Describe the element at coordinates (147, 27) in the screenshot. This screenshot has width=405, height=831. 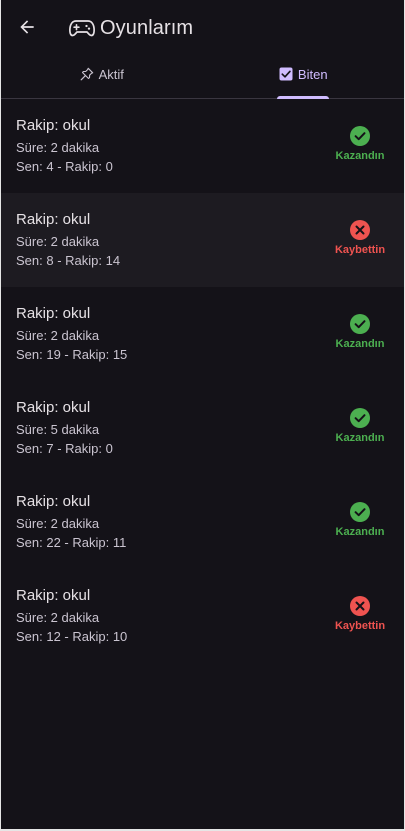
I see `page-title: Oyunlarım` at that location.